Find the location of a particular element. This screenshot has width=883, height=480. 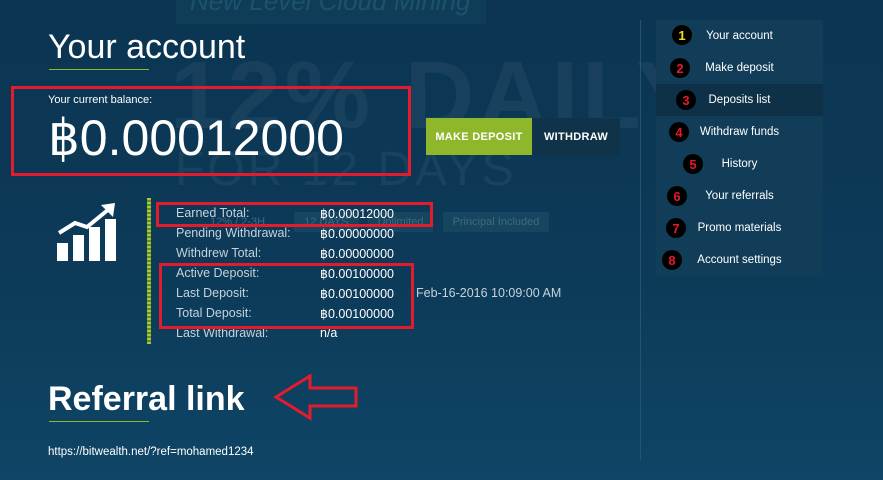

background-tag: Principal Included is located at coordinates (496, 222).